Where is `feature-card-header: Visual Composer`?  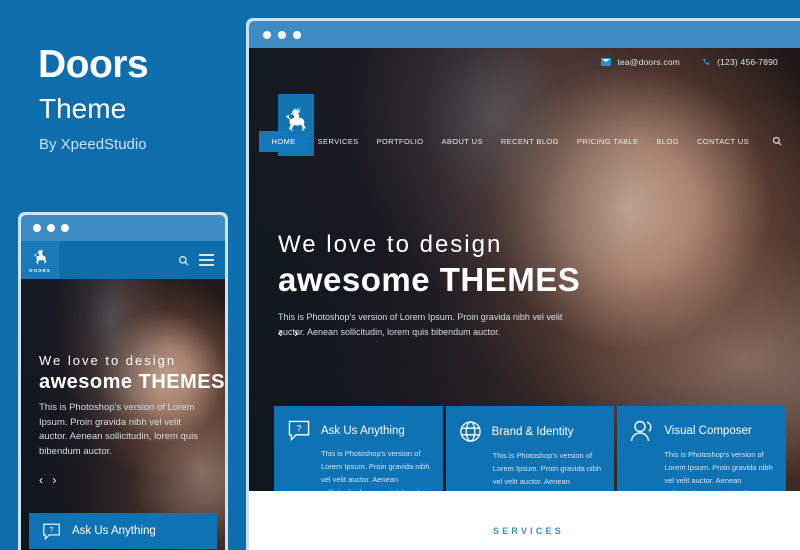
feature-card-header: Visual Composer is located at coordinates (701, 431).